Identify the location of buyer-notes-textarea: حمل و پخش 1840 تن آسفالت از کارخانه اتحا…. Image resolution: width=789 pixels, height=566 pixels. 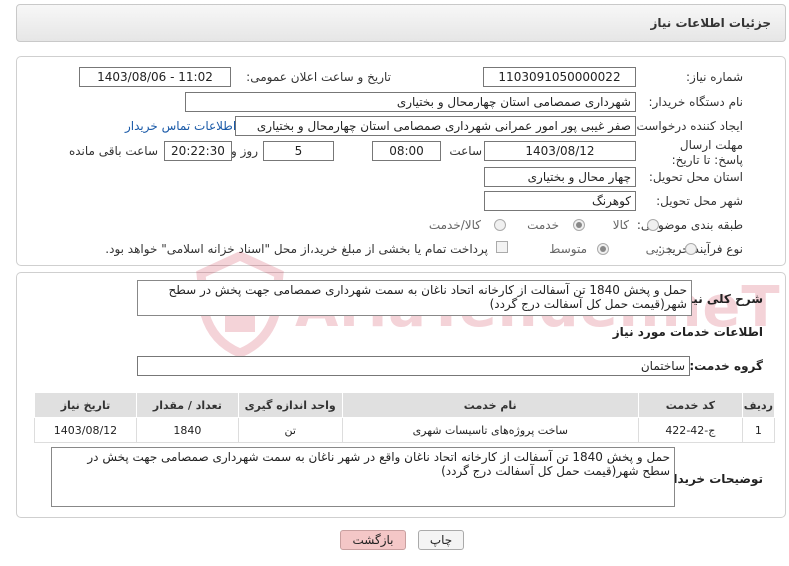
(363, 477).